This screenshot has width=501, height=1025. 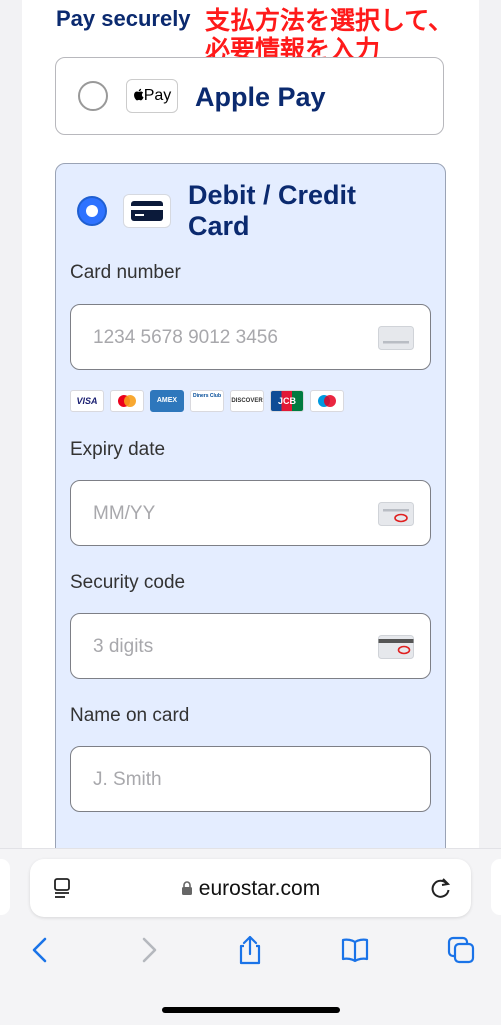 I want to click on card-brand-logos: VISA AMEX Diners Club DISCOVER JCB, so click(x=207, y=402).